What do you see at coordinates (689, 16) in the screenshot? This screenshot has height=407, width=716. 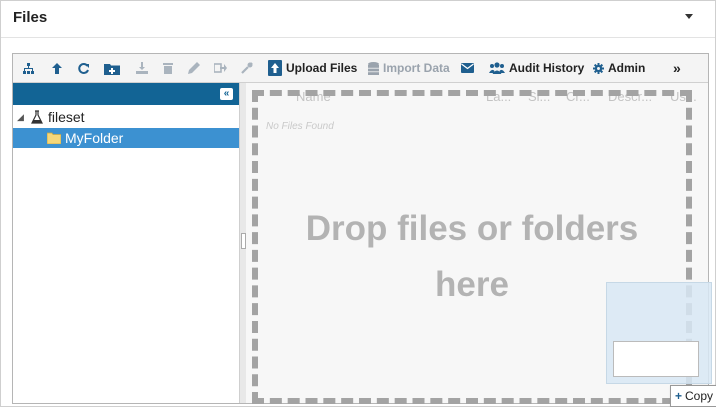 I see `panel-menu-caret-icon` at bounding box center [689, 16].